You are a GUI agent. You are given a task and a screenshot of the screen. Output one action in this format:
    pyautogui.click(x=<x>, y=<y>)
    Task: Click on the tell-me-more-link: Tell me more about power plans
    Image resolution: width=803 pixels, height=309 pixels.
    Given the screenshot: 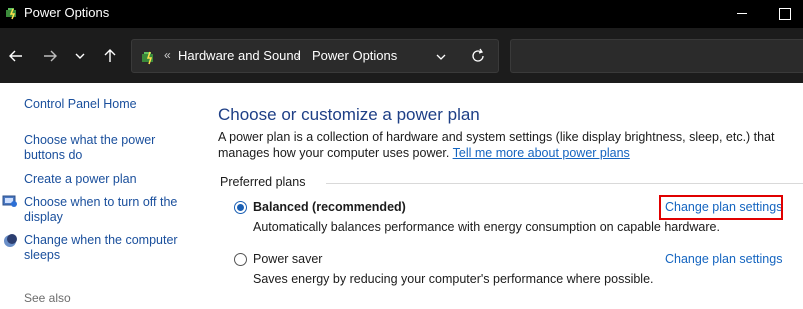 What is the action you would take?
    pyautogui.click(x=541, y=153)
    